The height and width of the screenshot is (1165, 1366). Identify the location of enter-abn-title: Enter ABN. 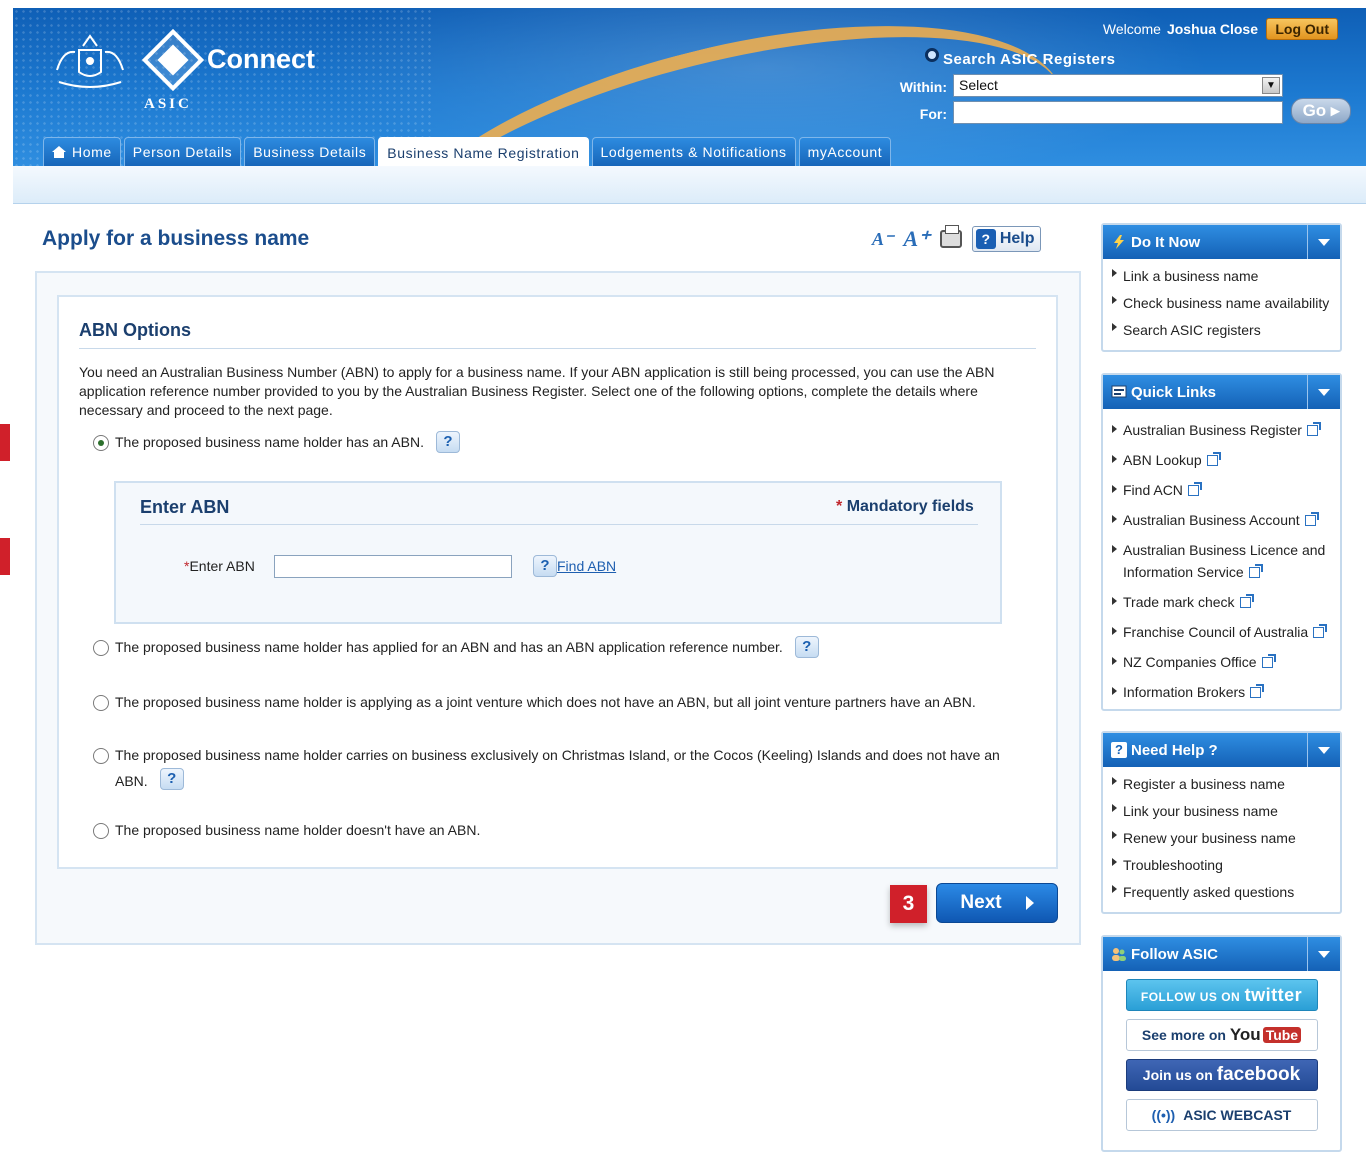
(185, 507).